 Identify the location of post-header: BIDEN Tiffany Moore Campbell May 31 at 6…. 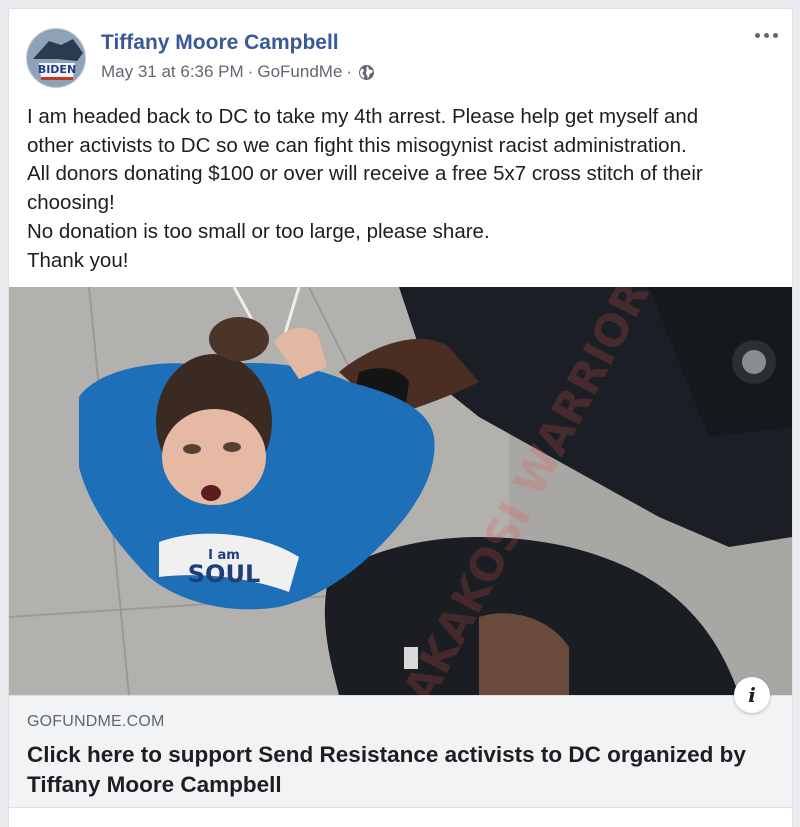
(400, 49).